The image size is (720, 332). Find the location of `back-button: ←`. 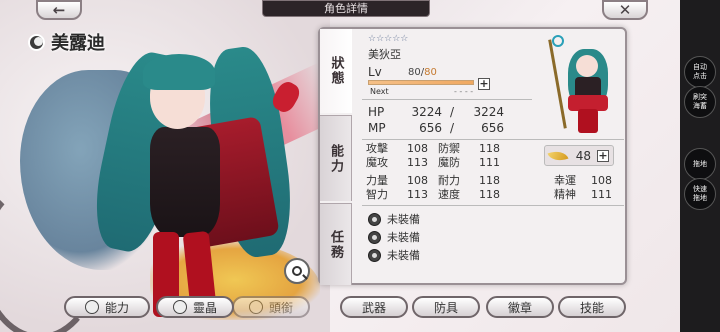

back-button: ← is located at coordinates (59, 10).